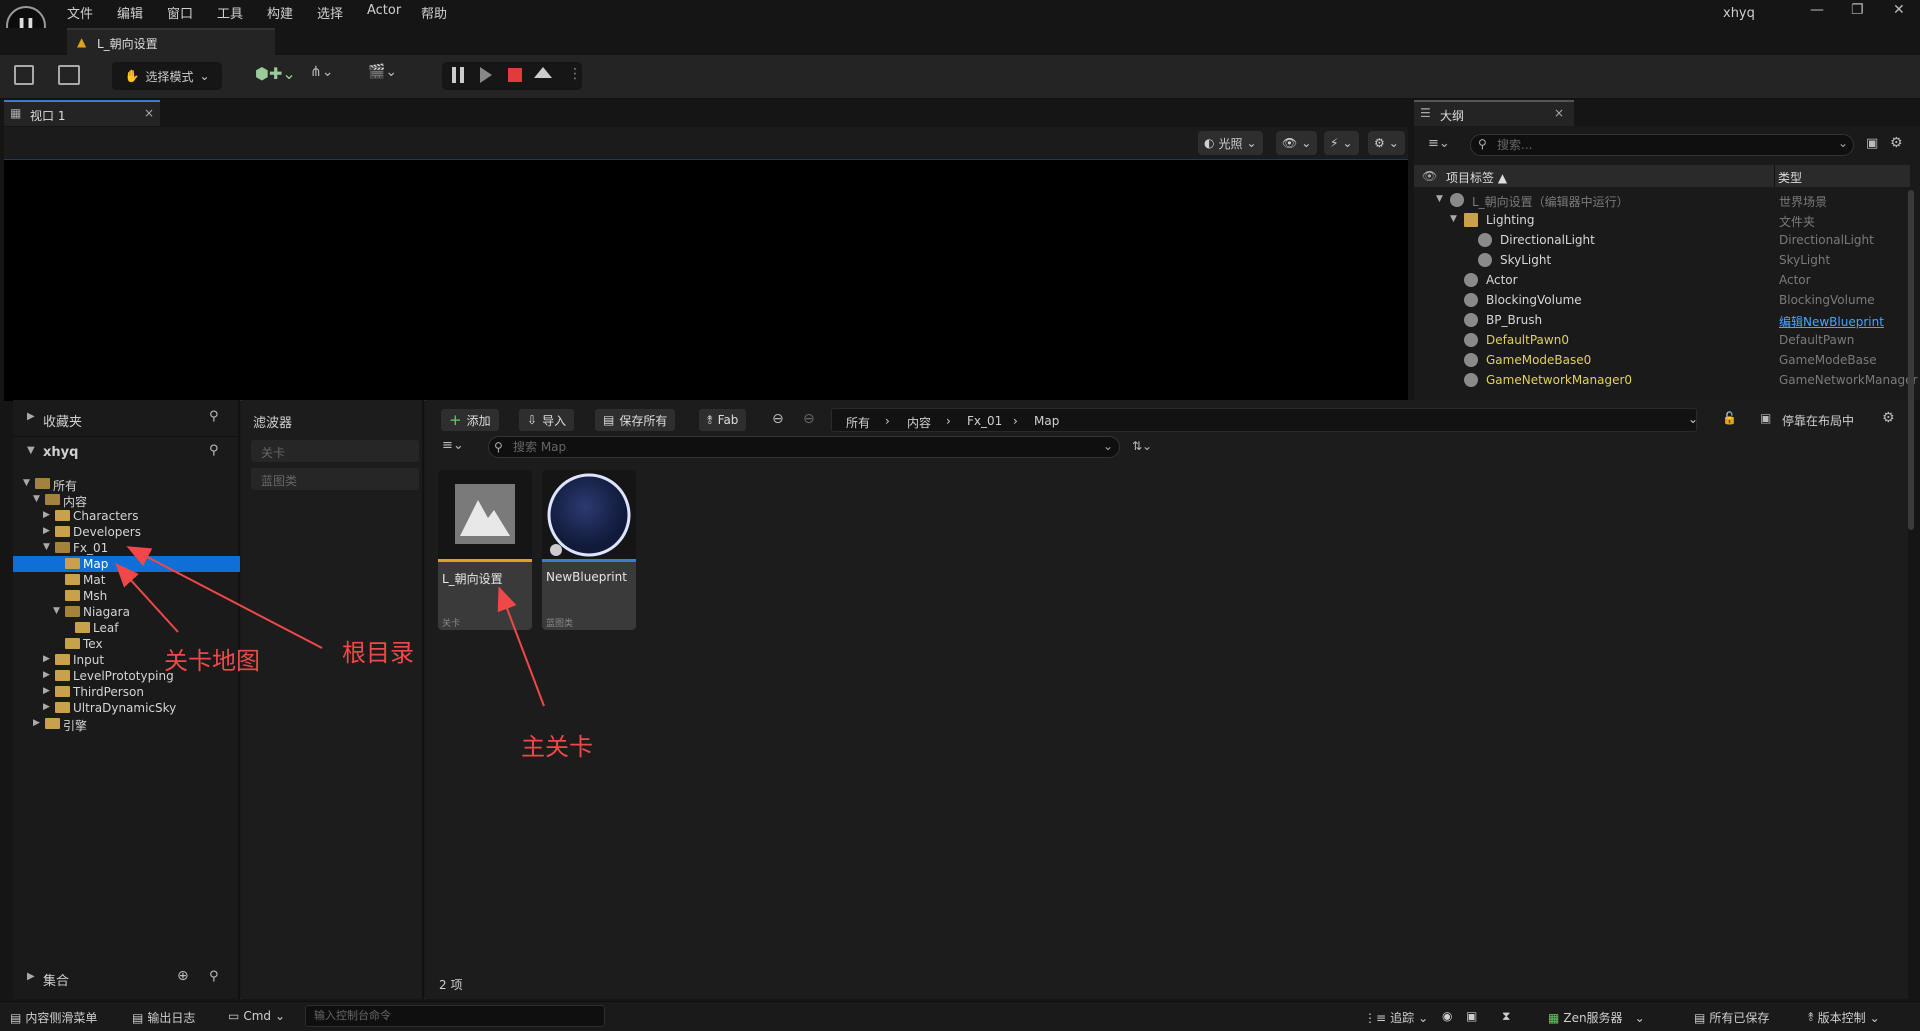 This screenshot has height=1031, width=1920. I want to click on annotation-level-map: 关卡地图, so click(212, 661).